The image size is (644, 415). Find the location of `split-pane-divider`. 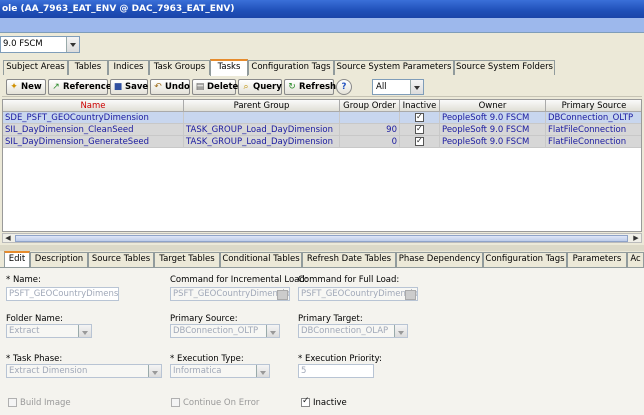

split-pane-divider is located at coordinates (322, 248).